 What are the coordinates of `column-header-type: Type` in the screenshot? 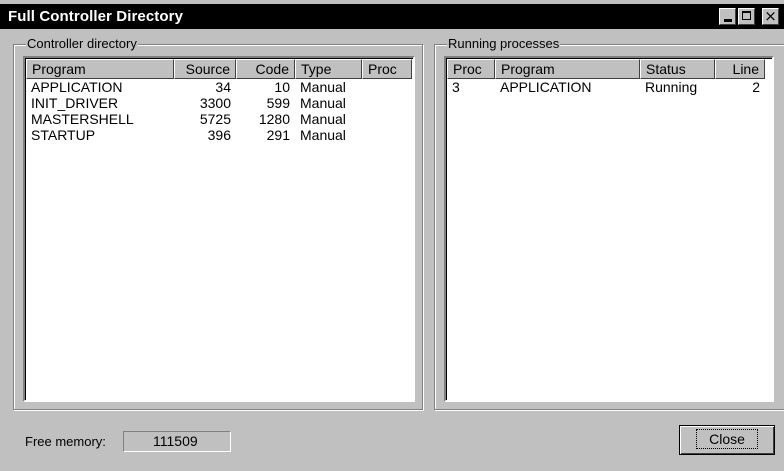 It's located at (328, 69).